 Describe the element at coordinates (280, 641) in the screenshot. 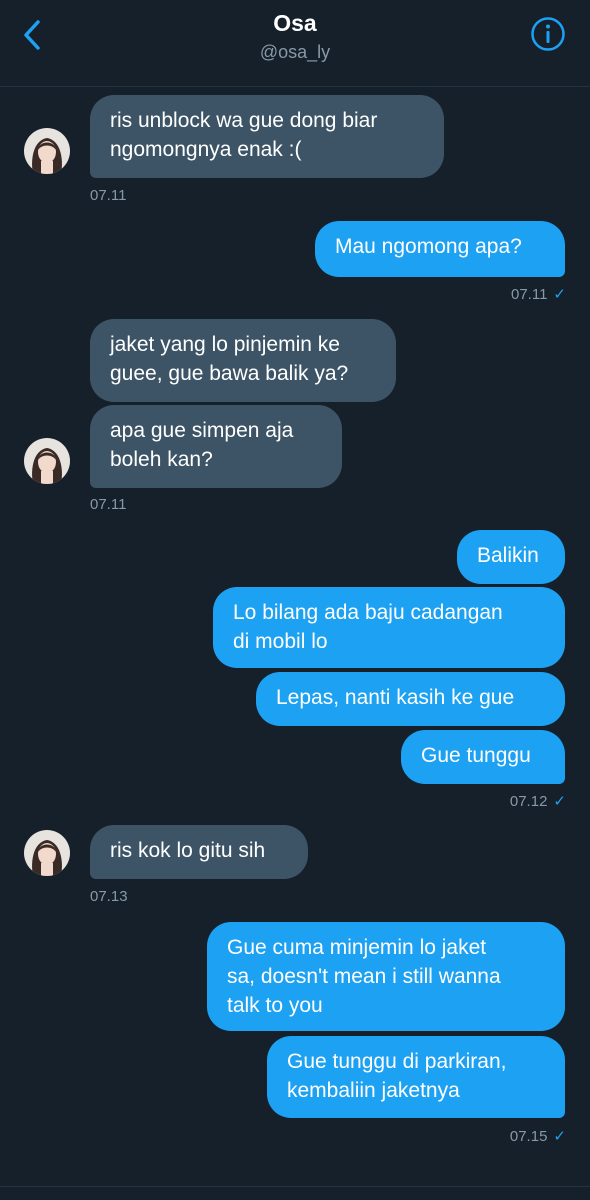

I see `message-line: di mobil lo` at that location.